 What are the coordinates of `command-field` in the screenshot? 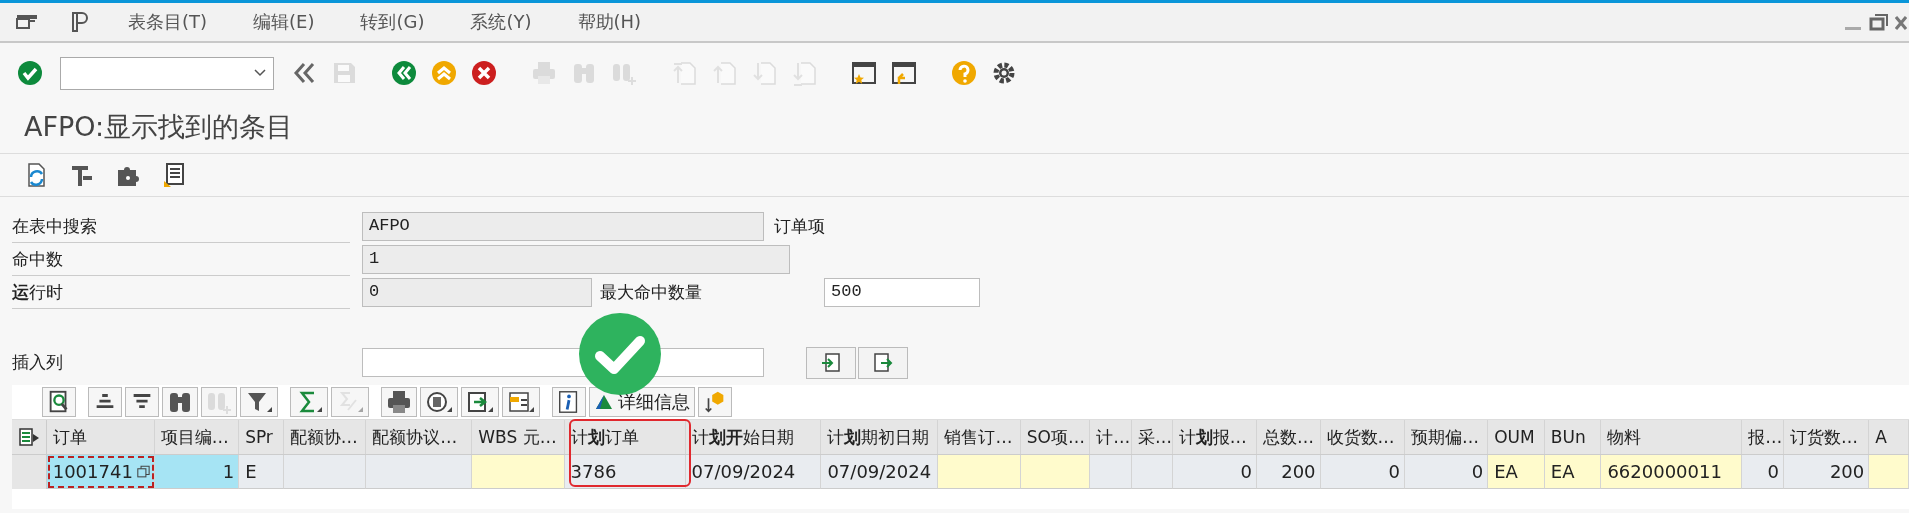 It's located at (167, 73).